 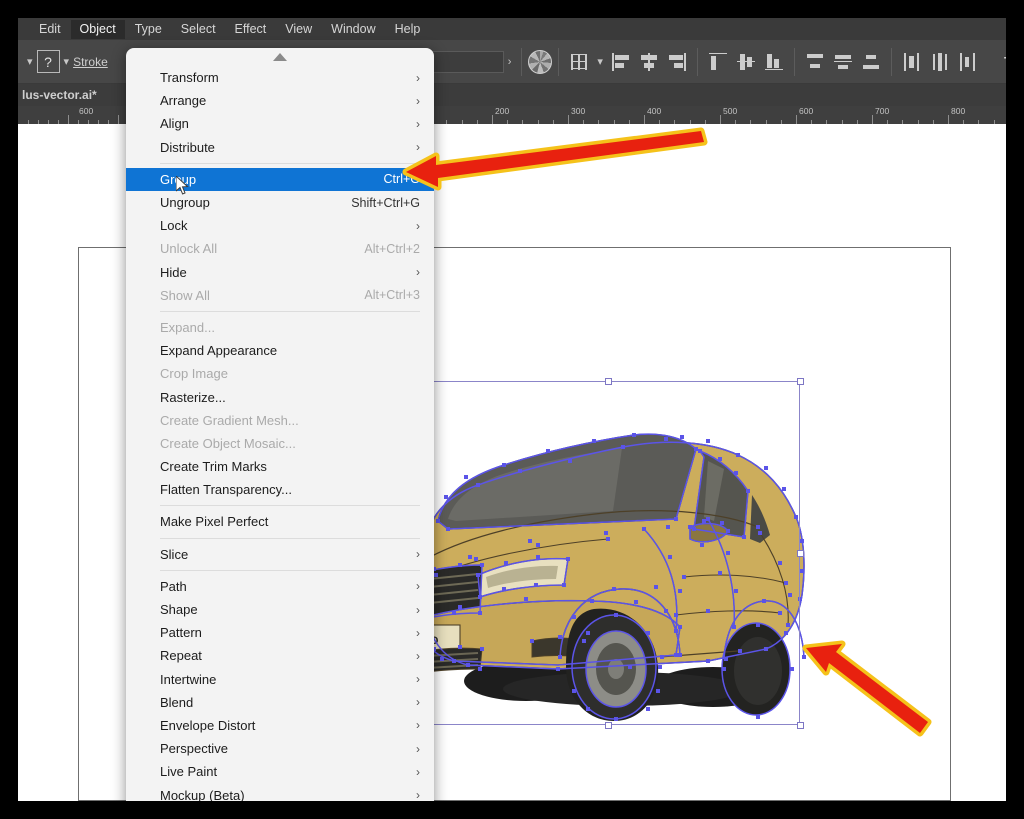 What do you see at coordinates (214, 522) in the screenshot?
I see `menu-item-label: Make Pixel Perfect` at bounding box center [214, 522].